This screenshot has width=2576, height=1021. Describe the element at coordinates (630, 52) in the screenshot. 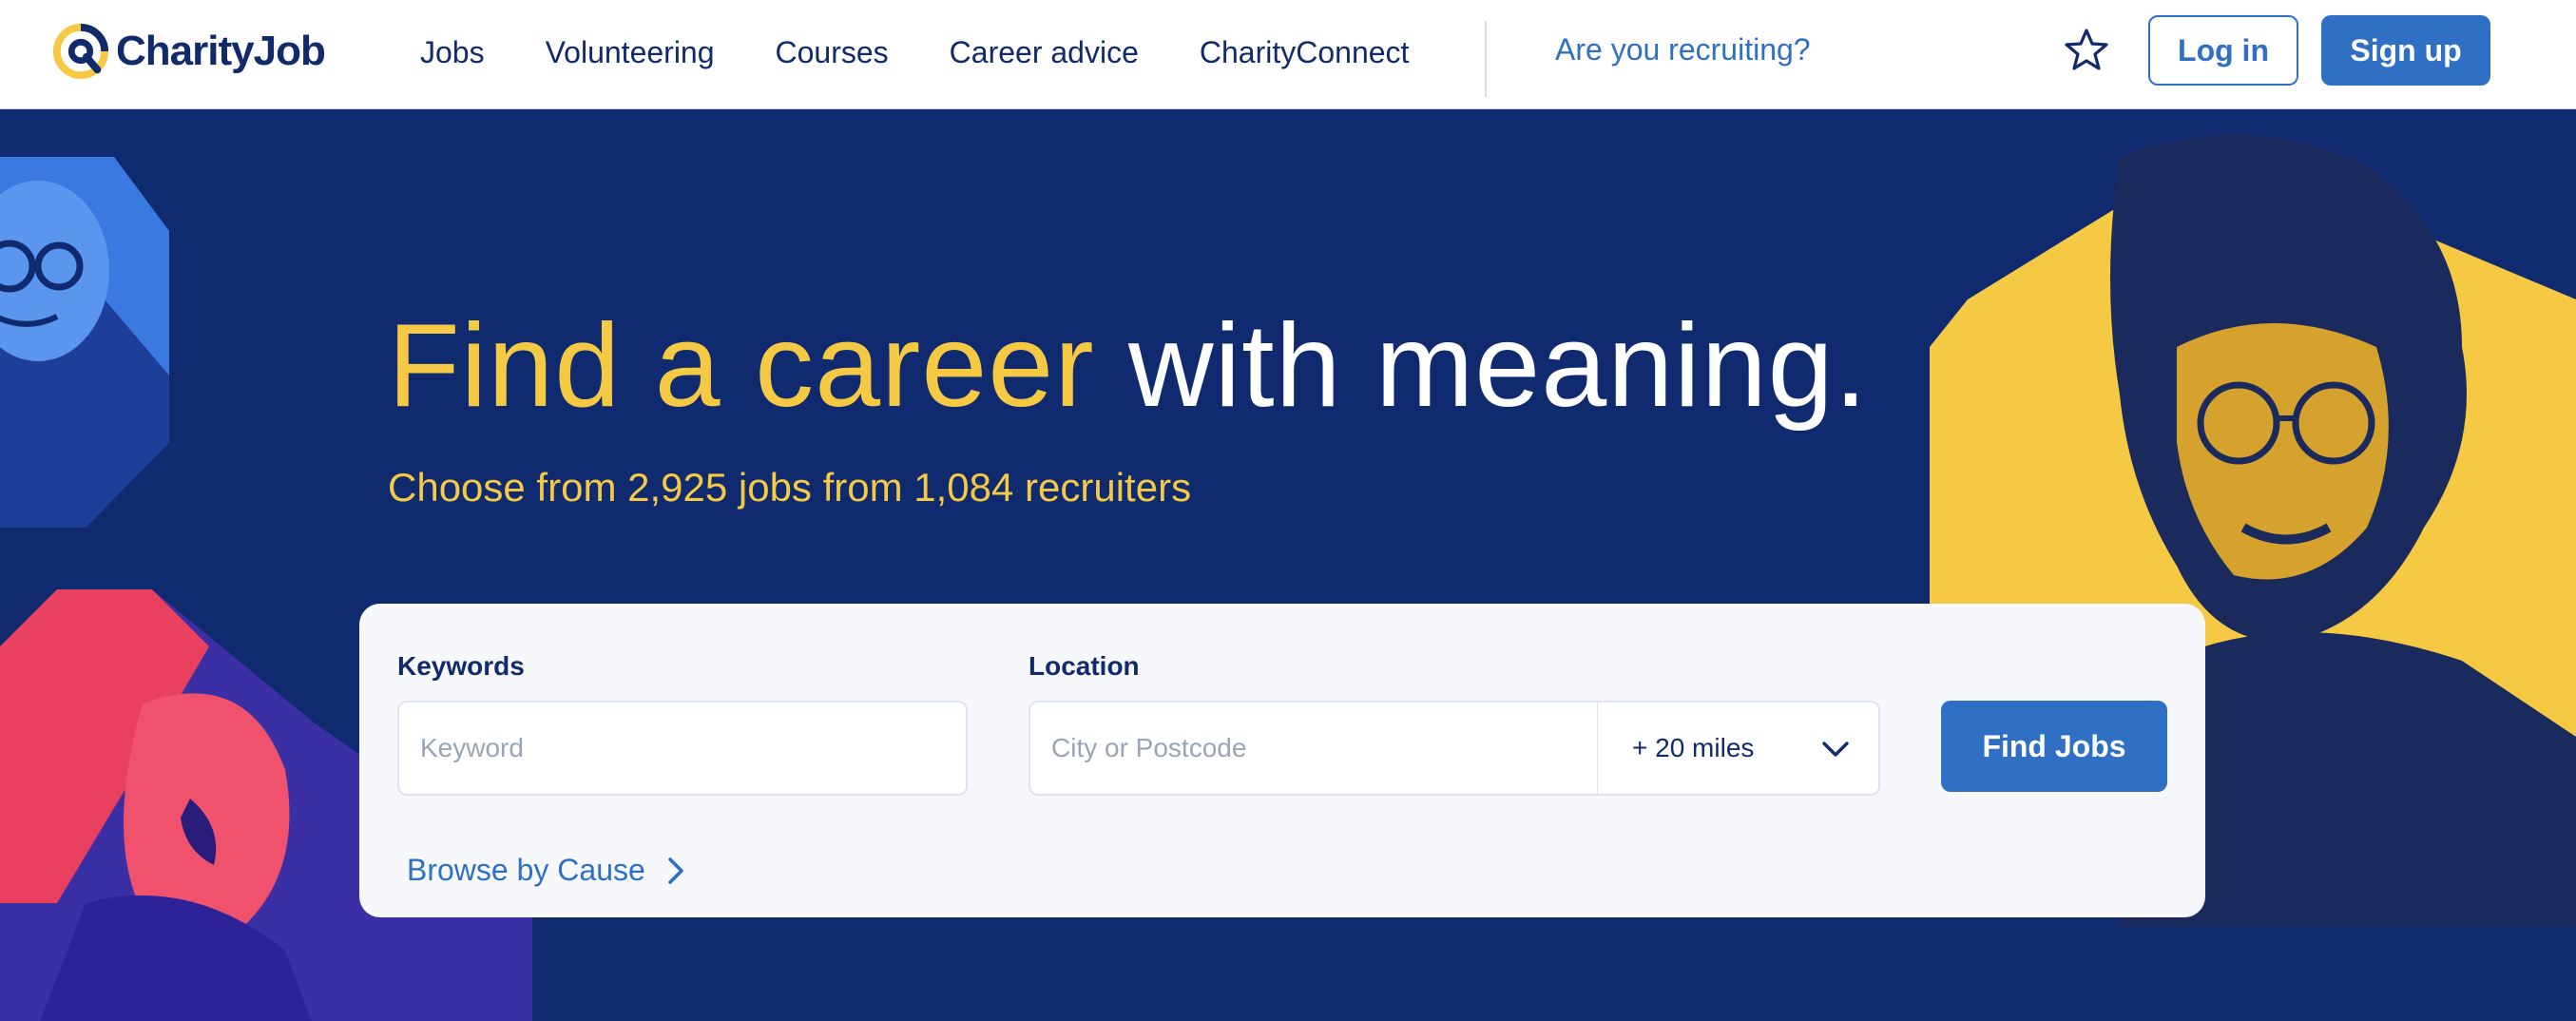

I see `nav-item-volunteering: Volunteering` at that location.